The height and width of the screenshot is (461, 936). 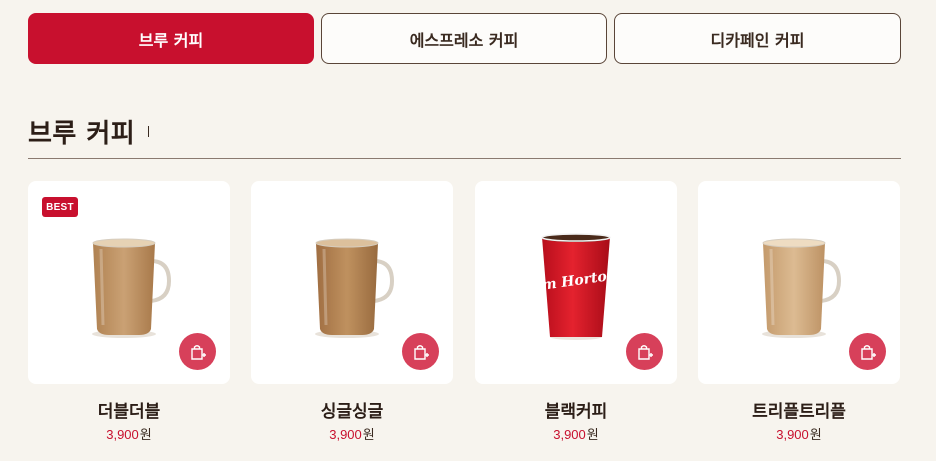 I want to click on section-title: 브루 커피, so click(x=82, y=134).